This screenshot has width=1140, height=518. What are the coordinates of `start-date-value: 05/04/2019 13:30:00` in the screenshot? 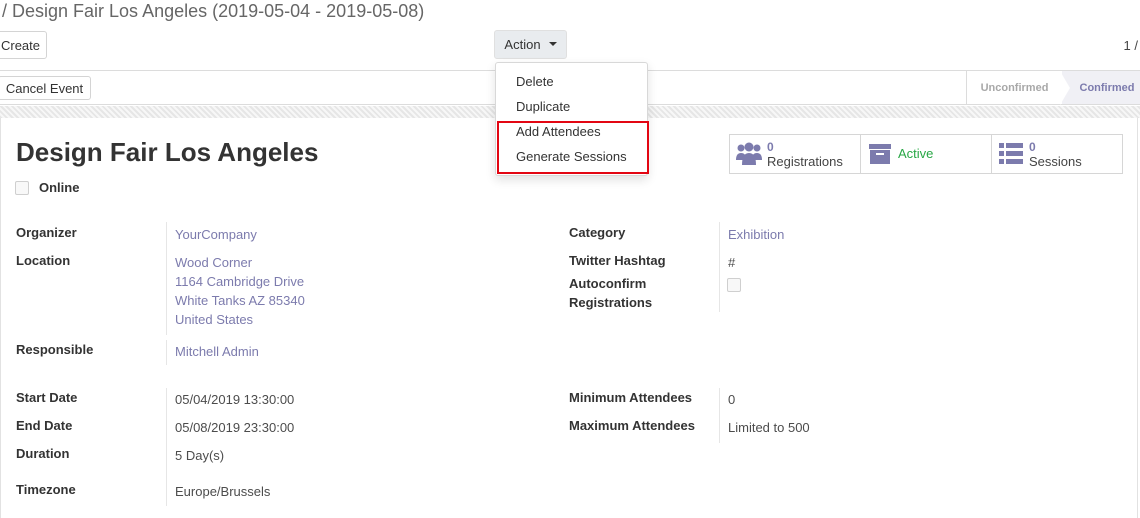 It's located at (234, 399).